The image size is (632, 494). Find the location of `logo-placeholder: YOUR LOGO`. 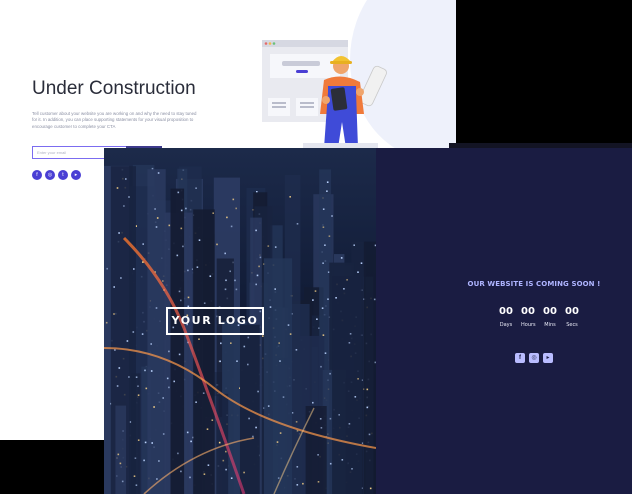

logo-placeholder: YOUR LOGO is located at coordinates (215, 321).